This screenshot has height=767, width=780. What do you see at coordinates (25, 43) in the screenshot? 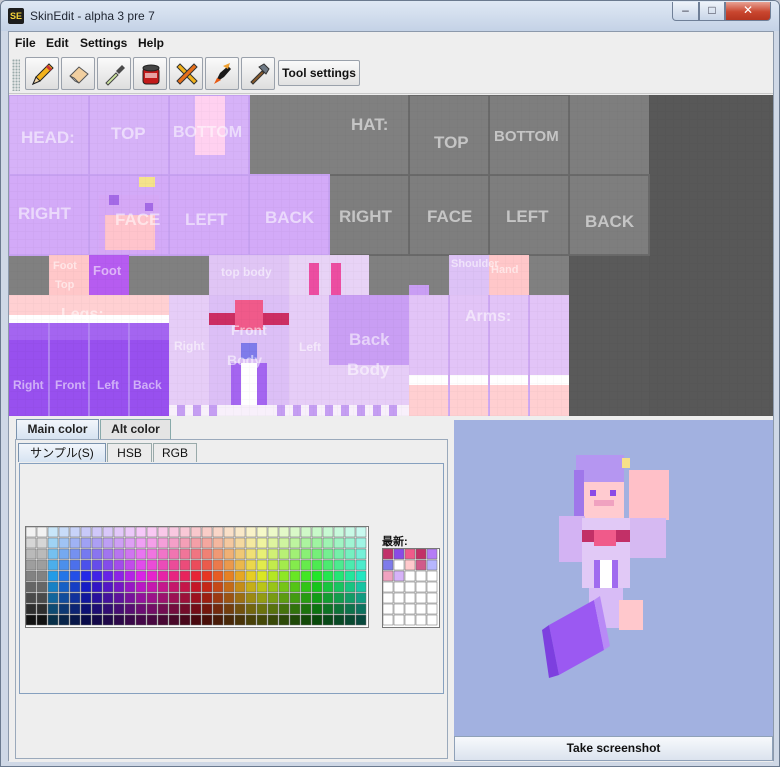
I see `menu-file: File` at bounding box center [25, 43].